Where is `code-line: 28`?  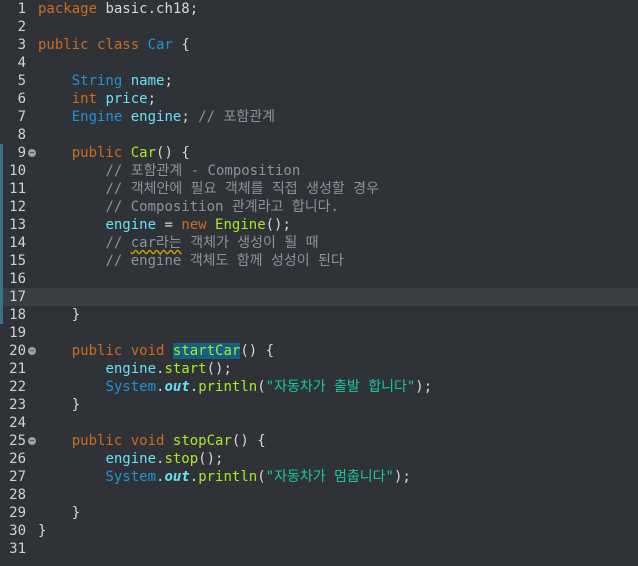
code-line: 28 is located at coordinates (319, 495).